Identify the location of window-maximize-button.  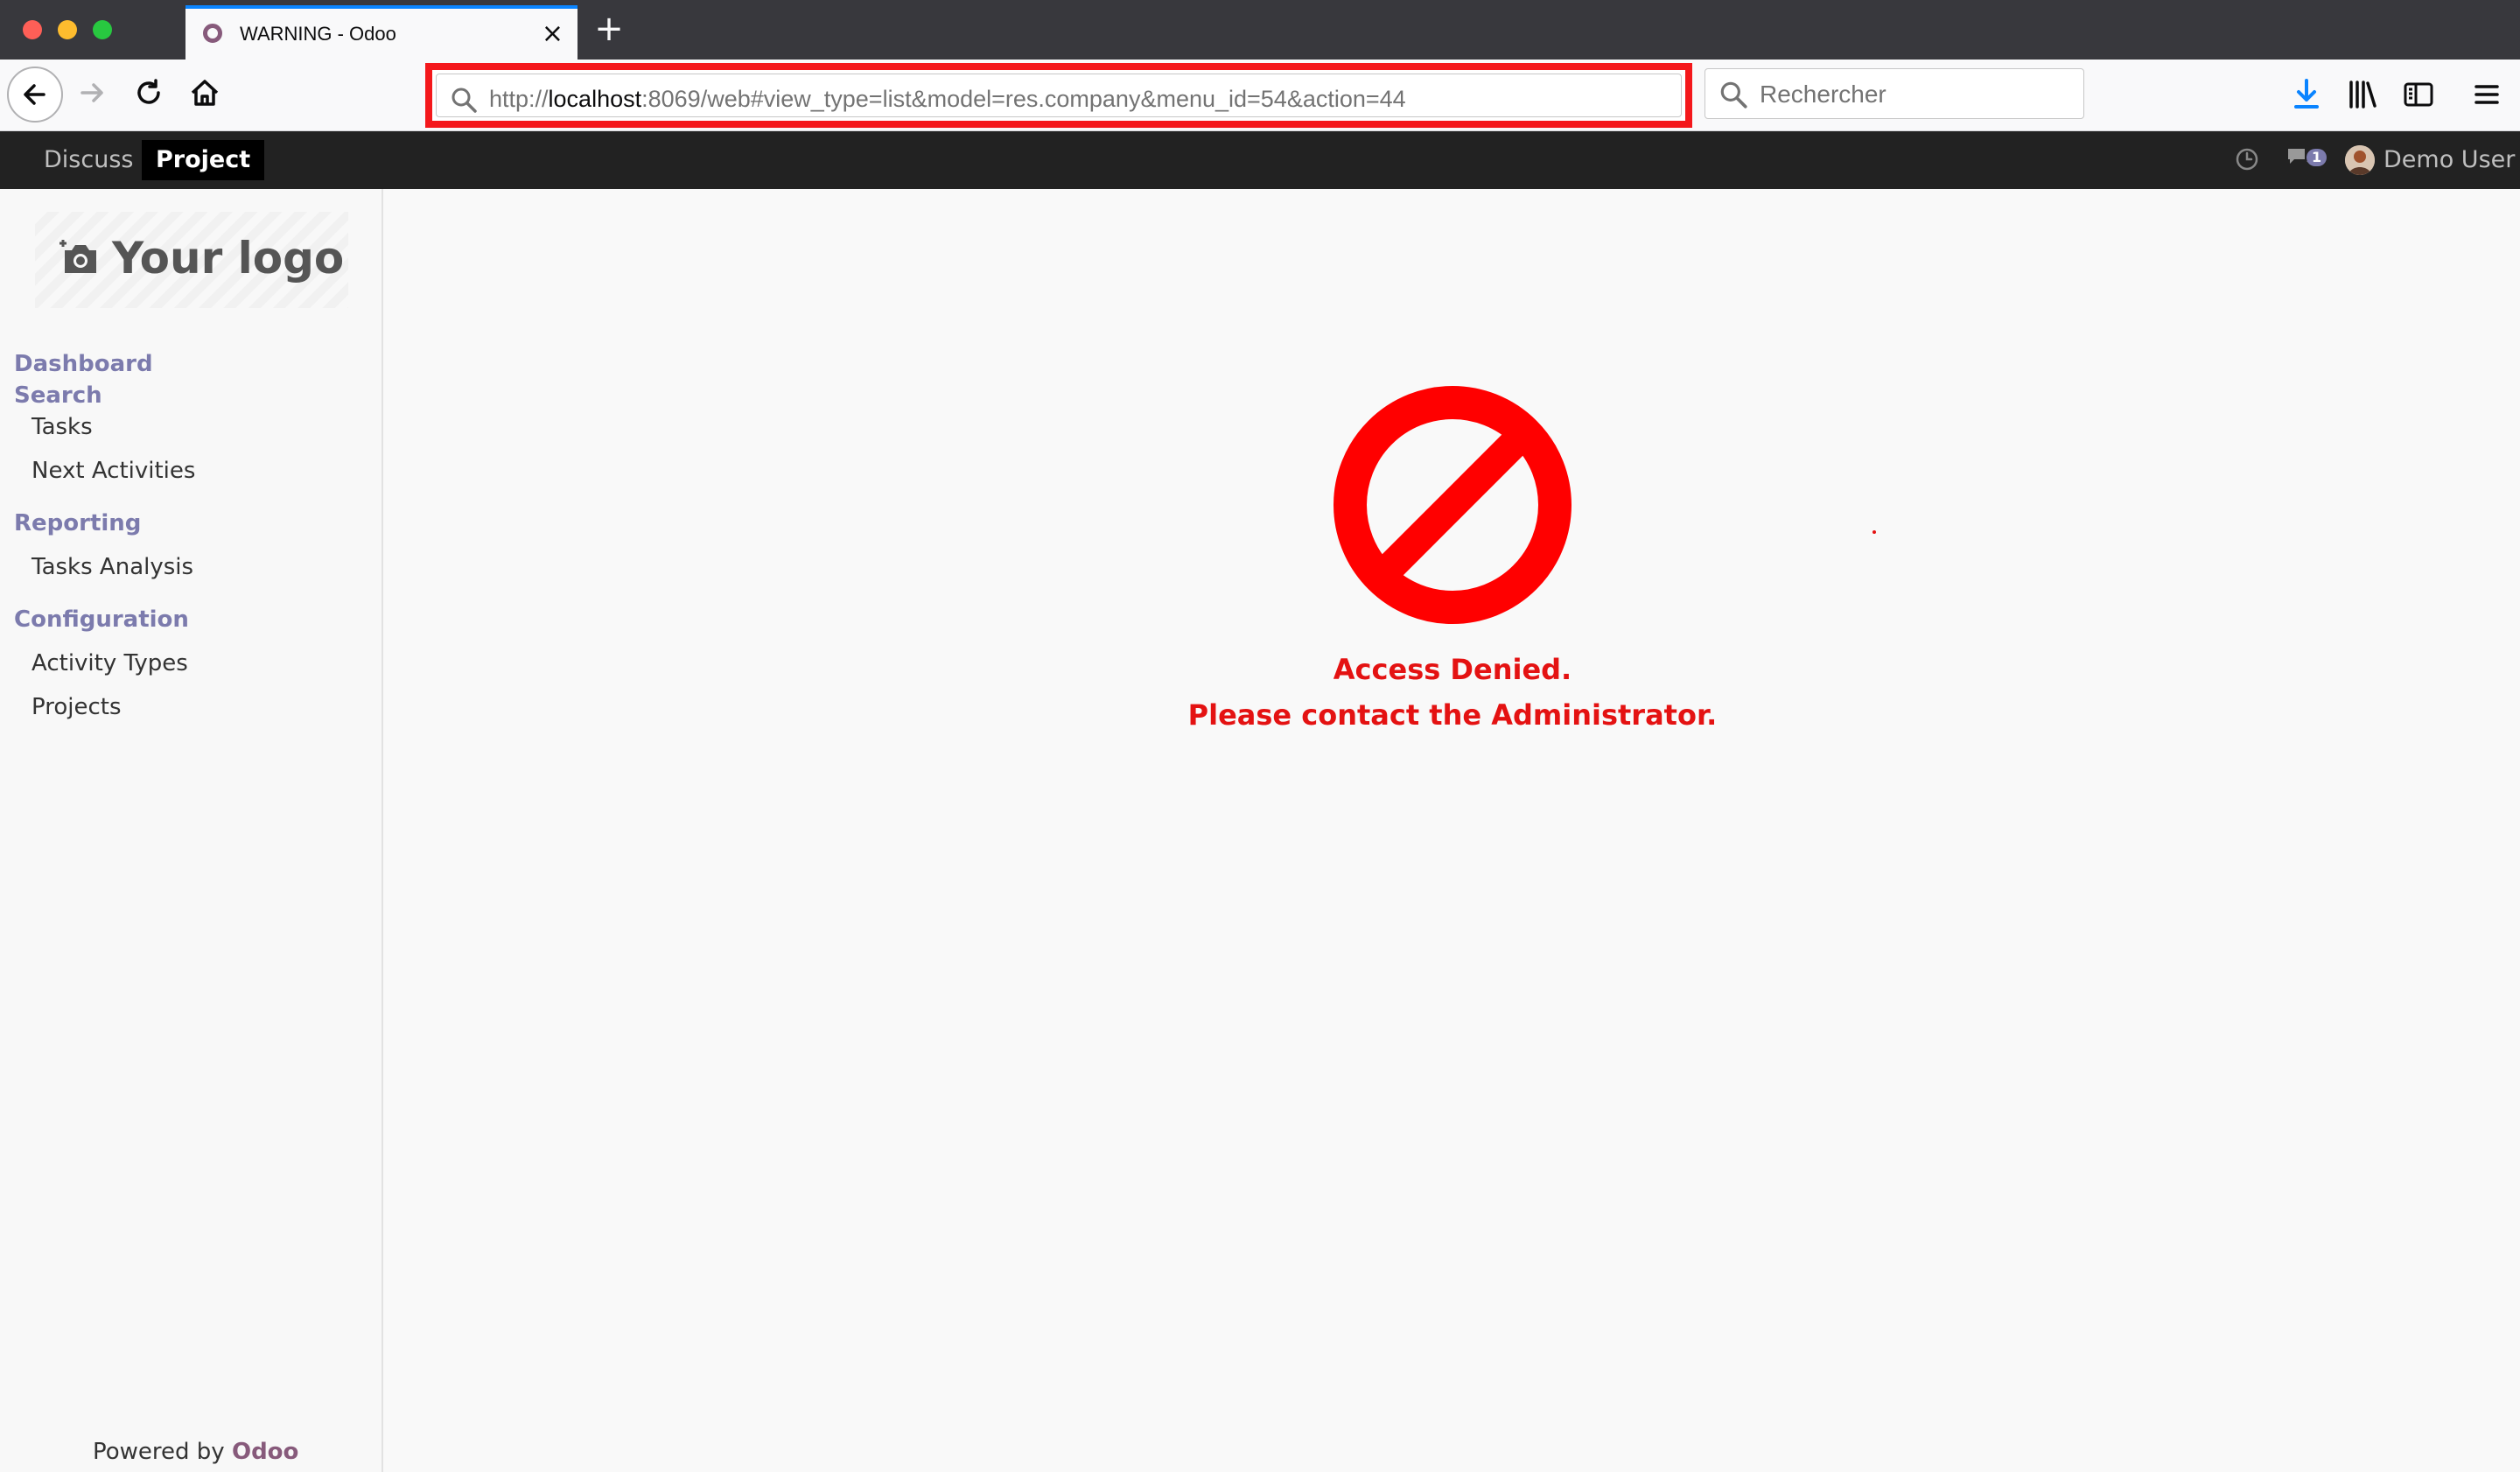
(102, 29).